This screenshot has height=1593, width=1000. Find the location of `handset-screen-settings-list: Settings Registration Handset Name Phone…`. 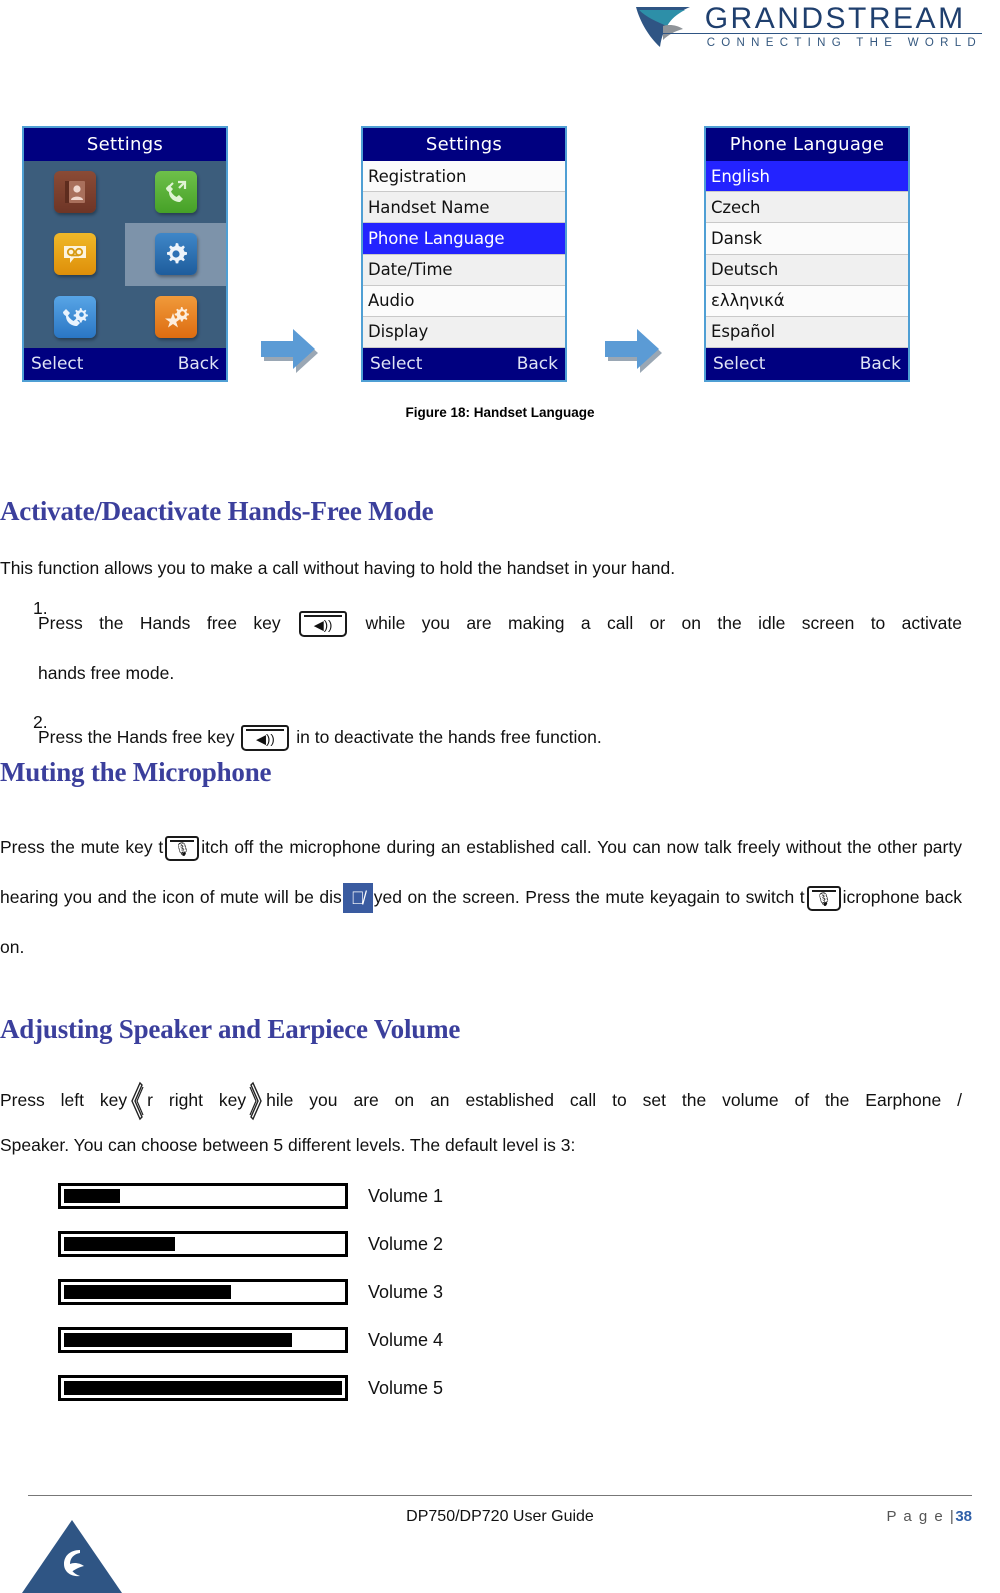

handset-screen-settings-list: Settings Registration Handset Name Phone… is located at coordinates (464, 254).